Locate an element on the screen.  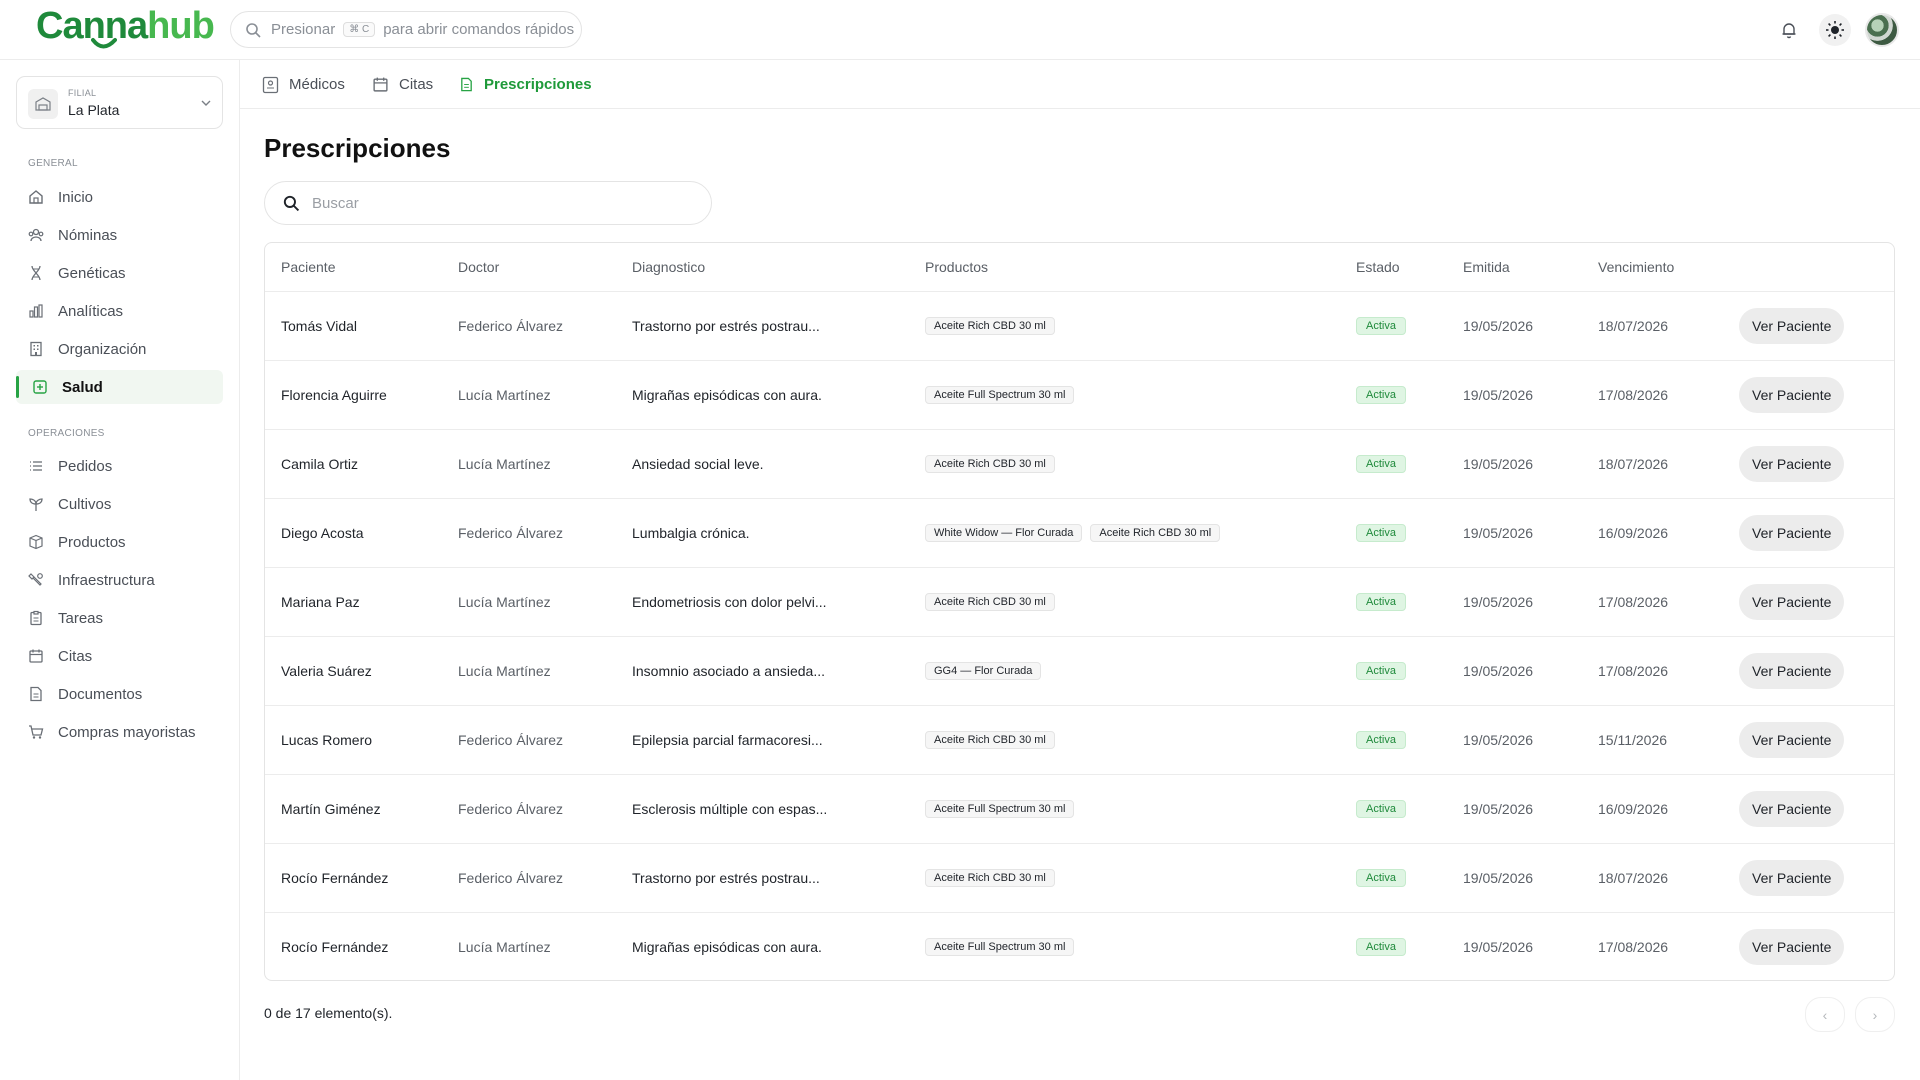
notifications-button is located at coordinates (1789, 30).